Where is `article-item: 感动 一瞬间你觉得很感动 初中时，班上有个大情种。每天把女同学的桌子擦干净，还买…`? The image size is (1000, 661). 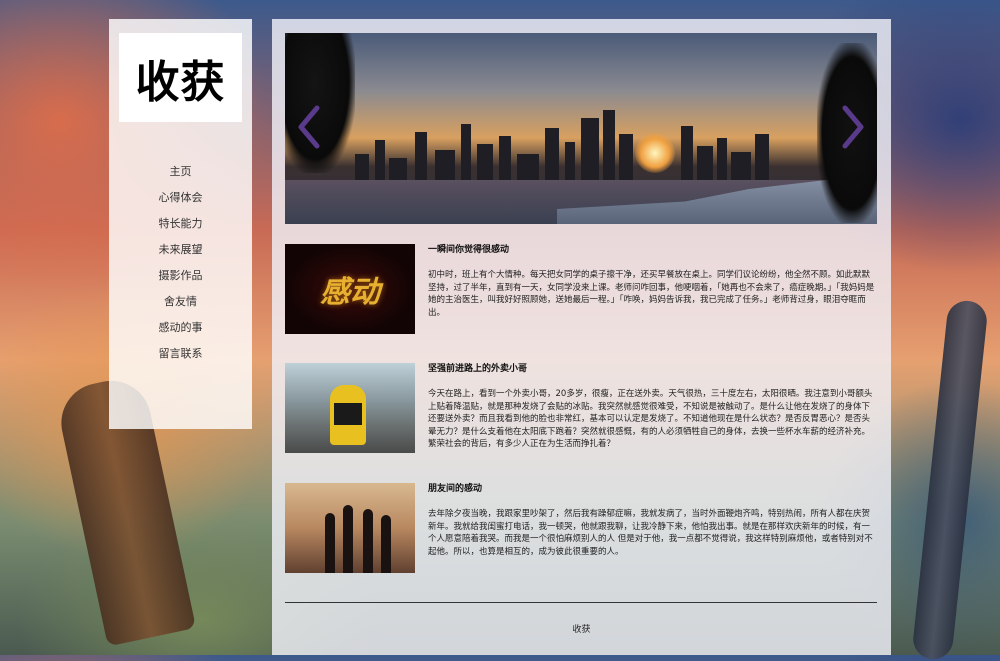
article-item: 感动 一瞬间你觉得很感动 初中时，班上有个大情种。每天把女同学的桌子擦干净，还买… is located at coordinates (581, 290).